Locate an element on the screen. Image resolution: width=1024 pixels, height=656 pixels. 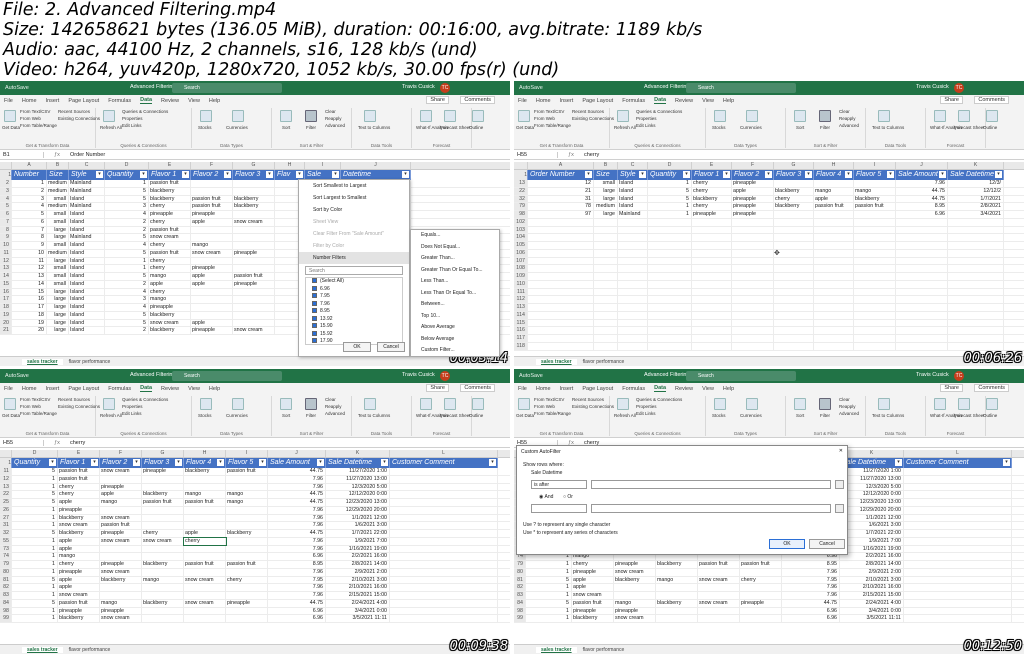
cell: 7.96 is located at coordinates (297, 549).